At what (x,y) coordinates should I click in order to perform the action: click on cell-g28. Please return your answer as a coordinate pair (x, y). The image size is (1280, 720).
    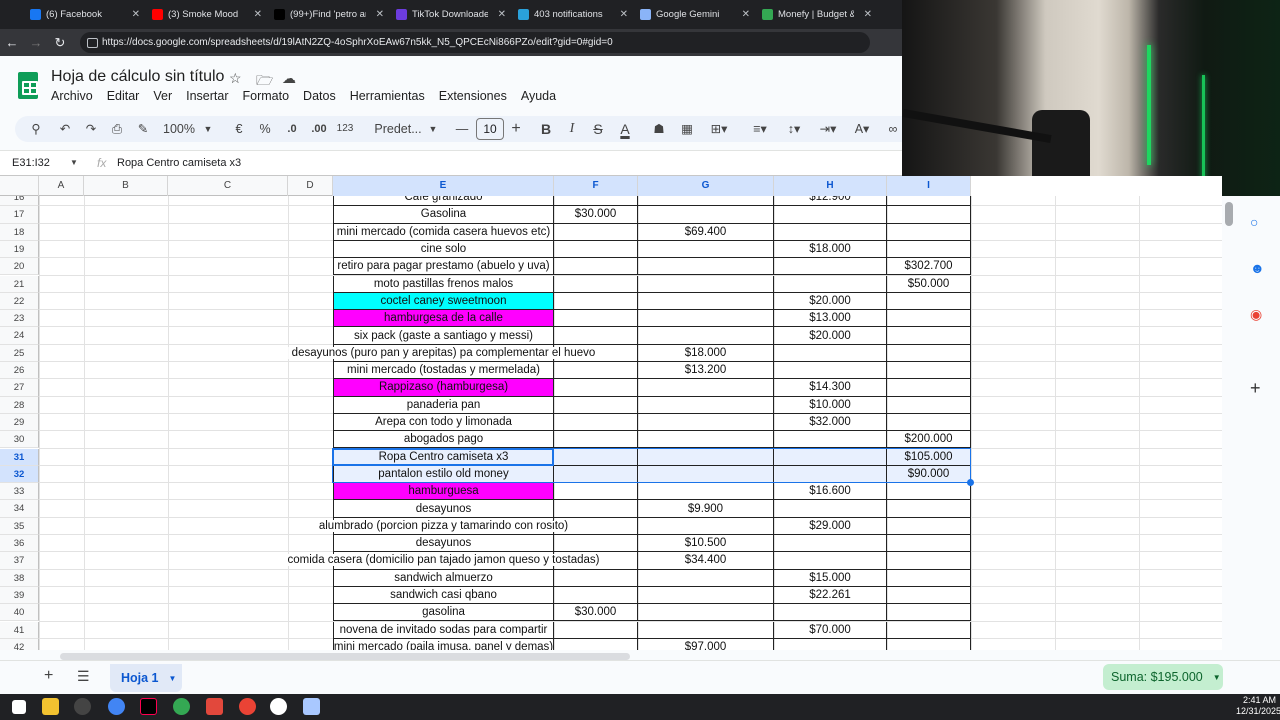
    Looking at the image, I should click on (706, 405).